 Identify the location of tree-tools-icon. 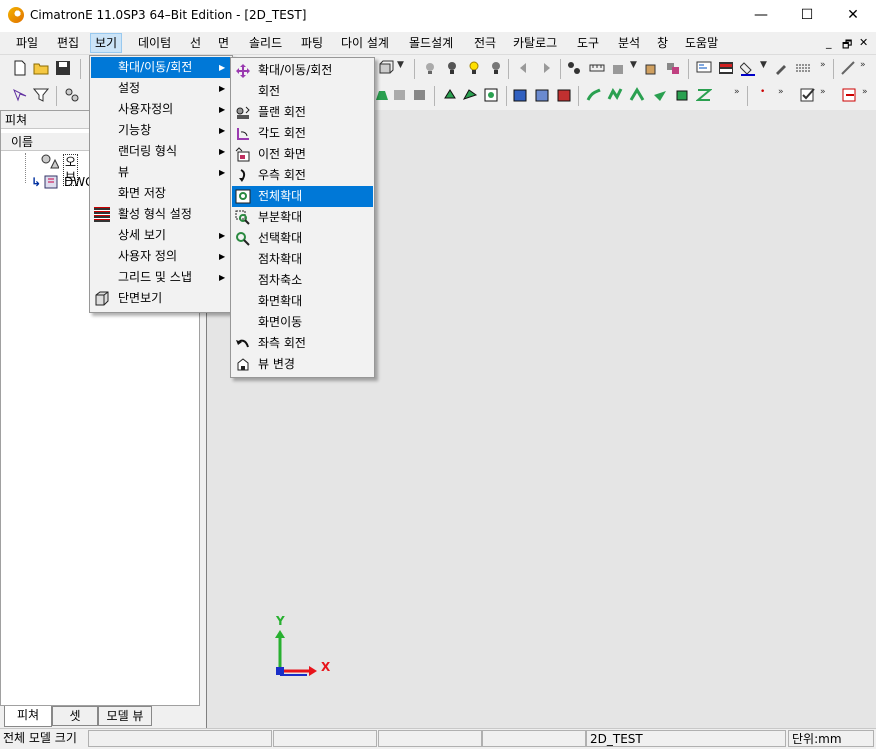
(72, 95).